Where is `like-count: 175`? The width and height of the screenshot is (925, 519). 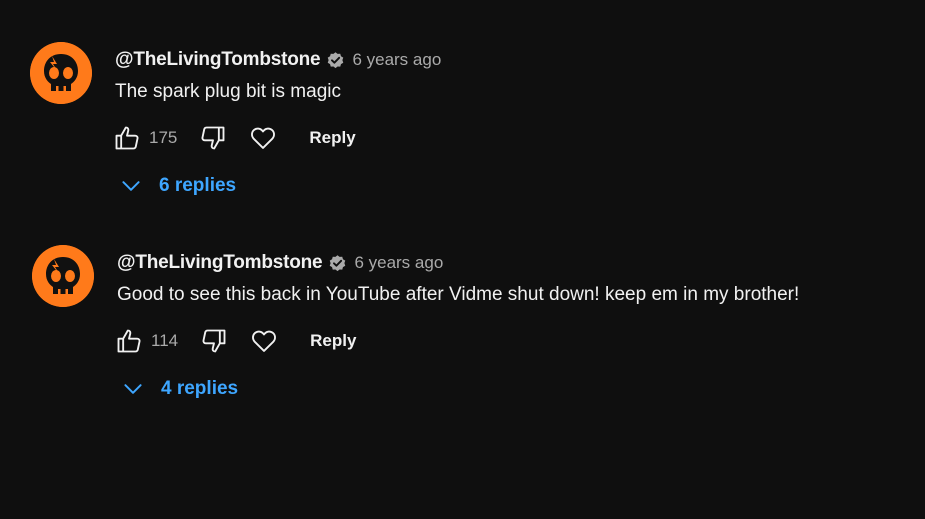
like-count: 175 is located at coordinates (163, 137).